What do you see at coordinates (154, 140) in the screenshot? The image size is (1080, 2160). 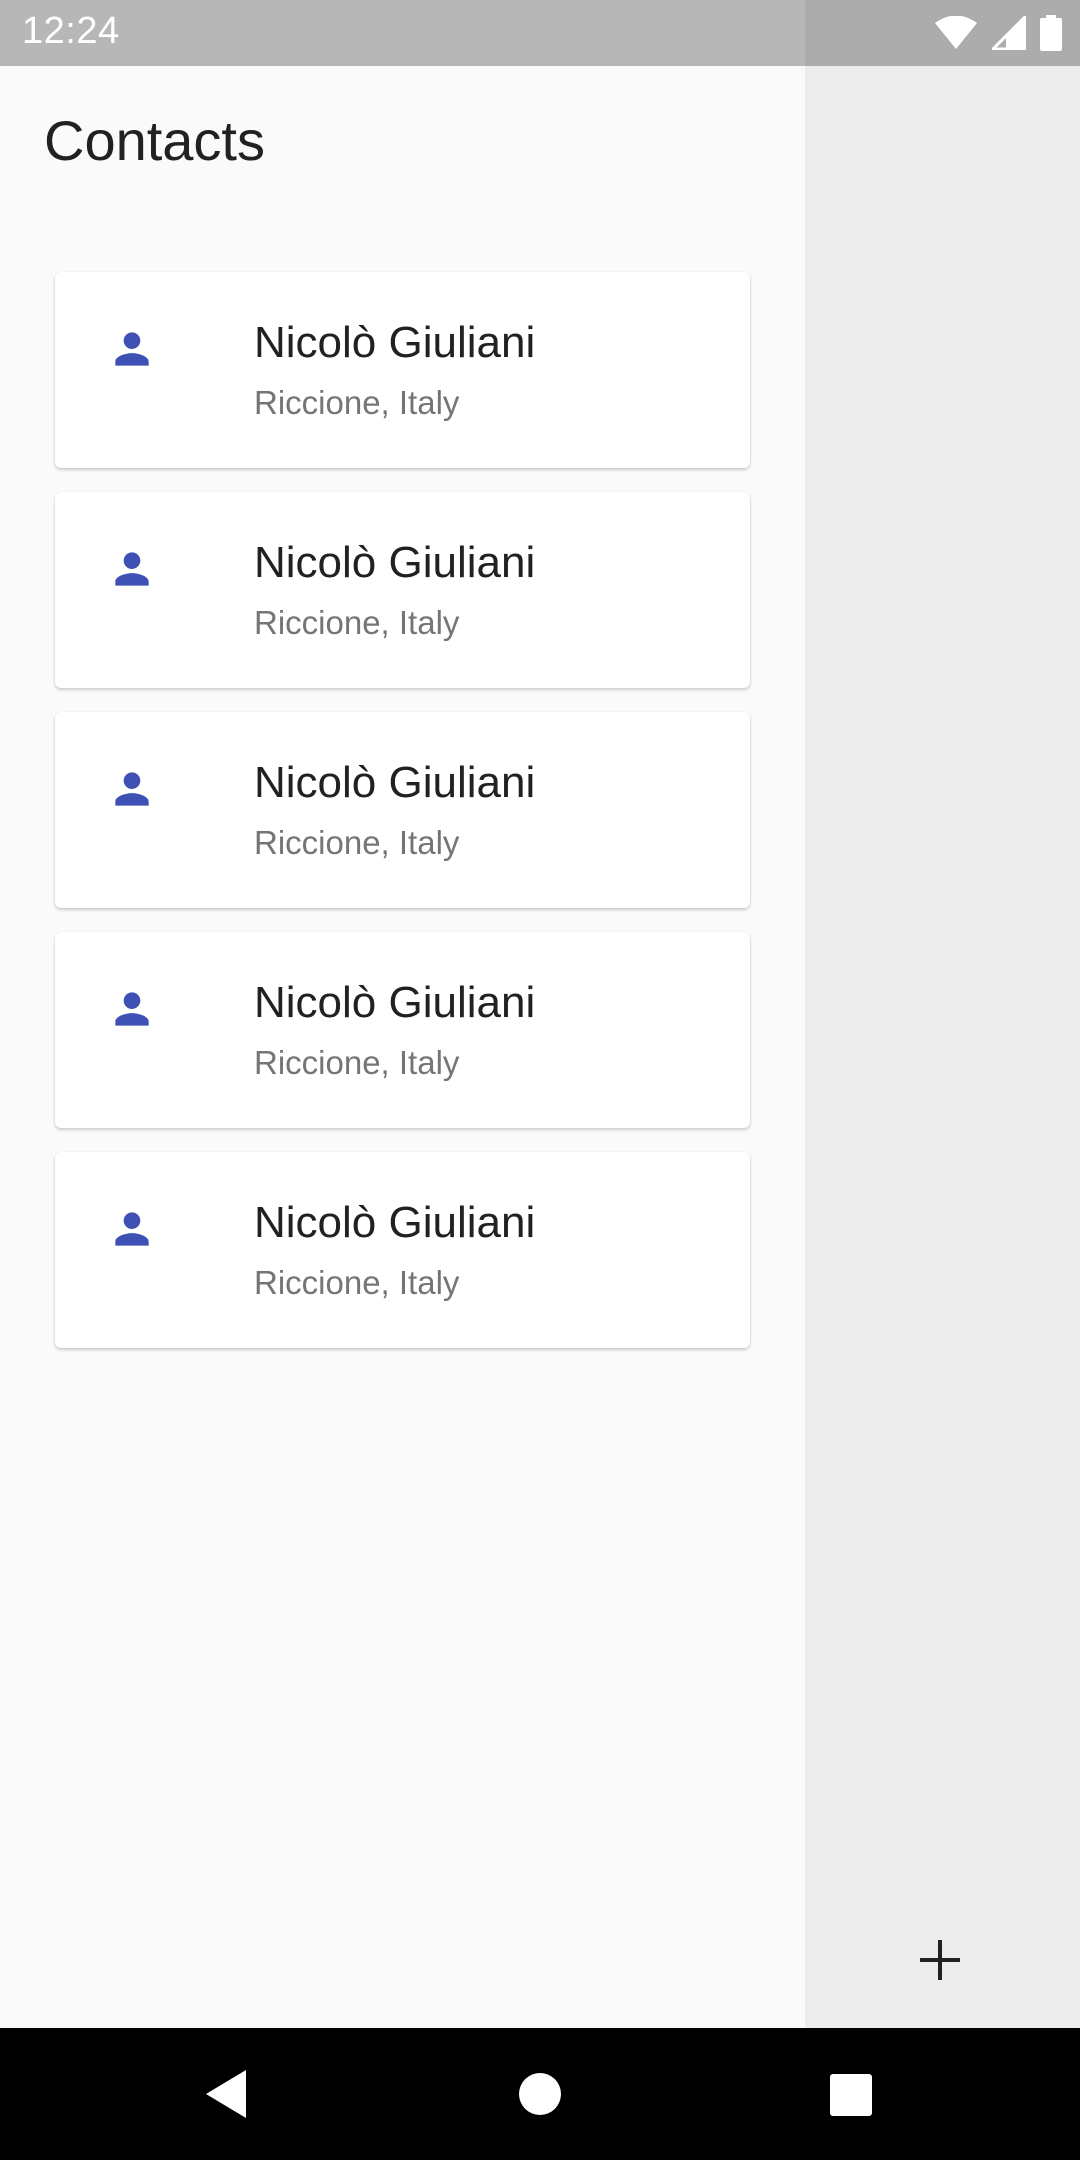 I see `page-title: Contacts` at bounding box center [154, 140].